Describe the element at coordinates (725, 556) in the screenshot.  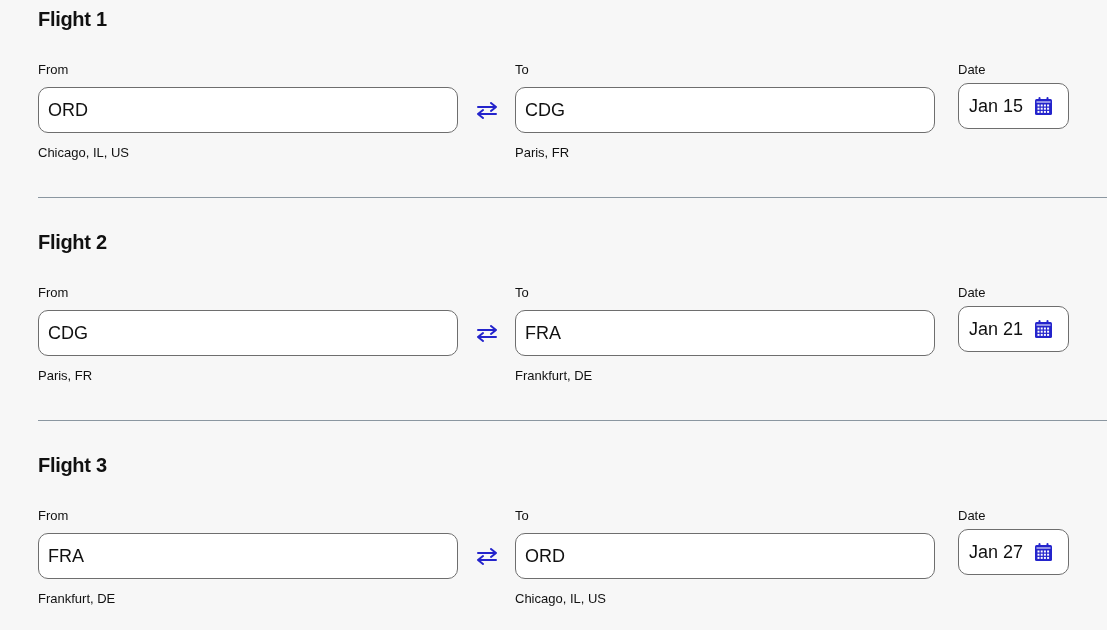
I see `destination-airport-field: ORD` at that location.